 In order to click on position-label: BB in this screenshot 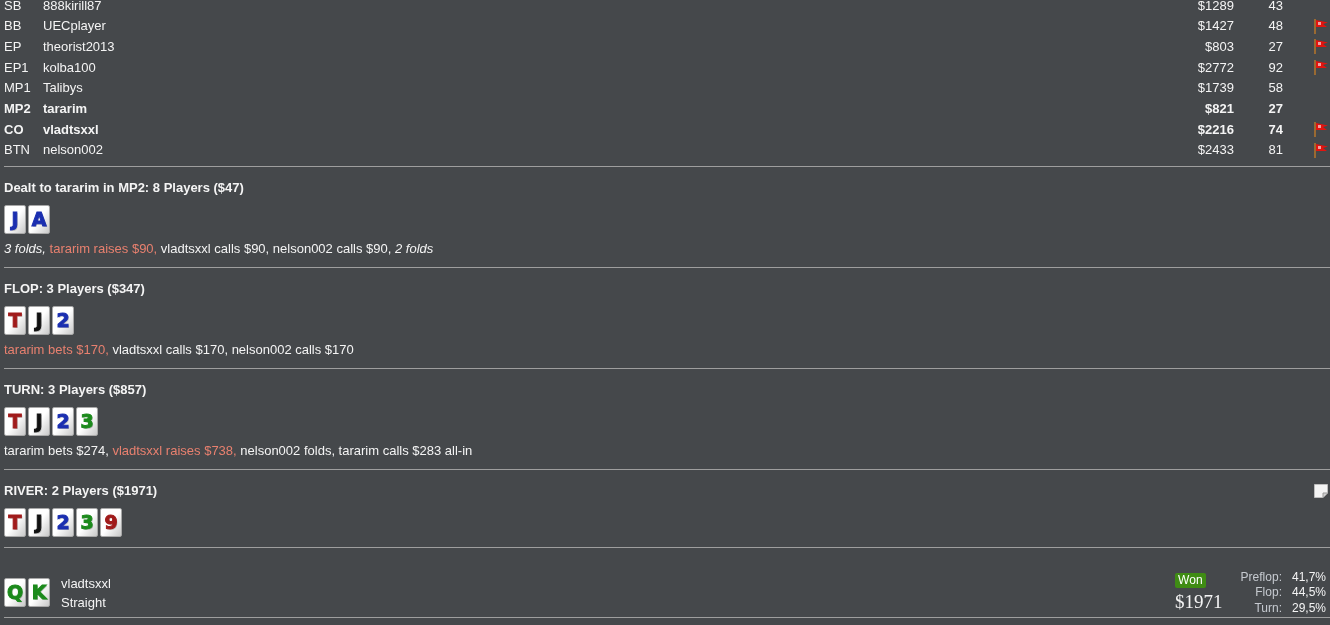, I will do `click(13, 26)`.